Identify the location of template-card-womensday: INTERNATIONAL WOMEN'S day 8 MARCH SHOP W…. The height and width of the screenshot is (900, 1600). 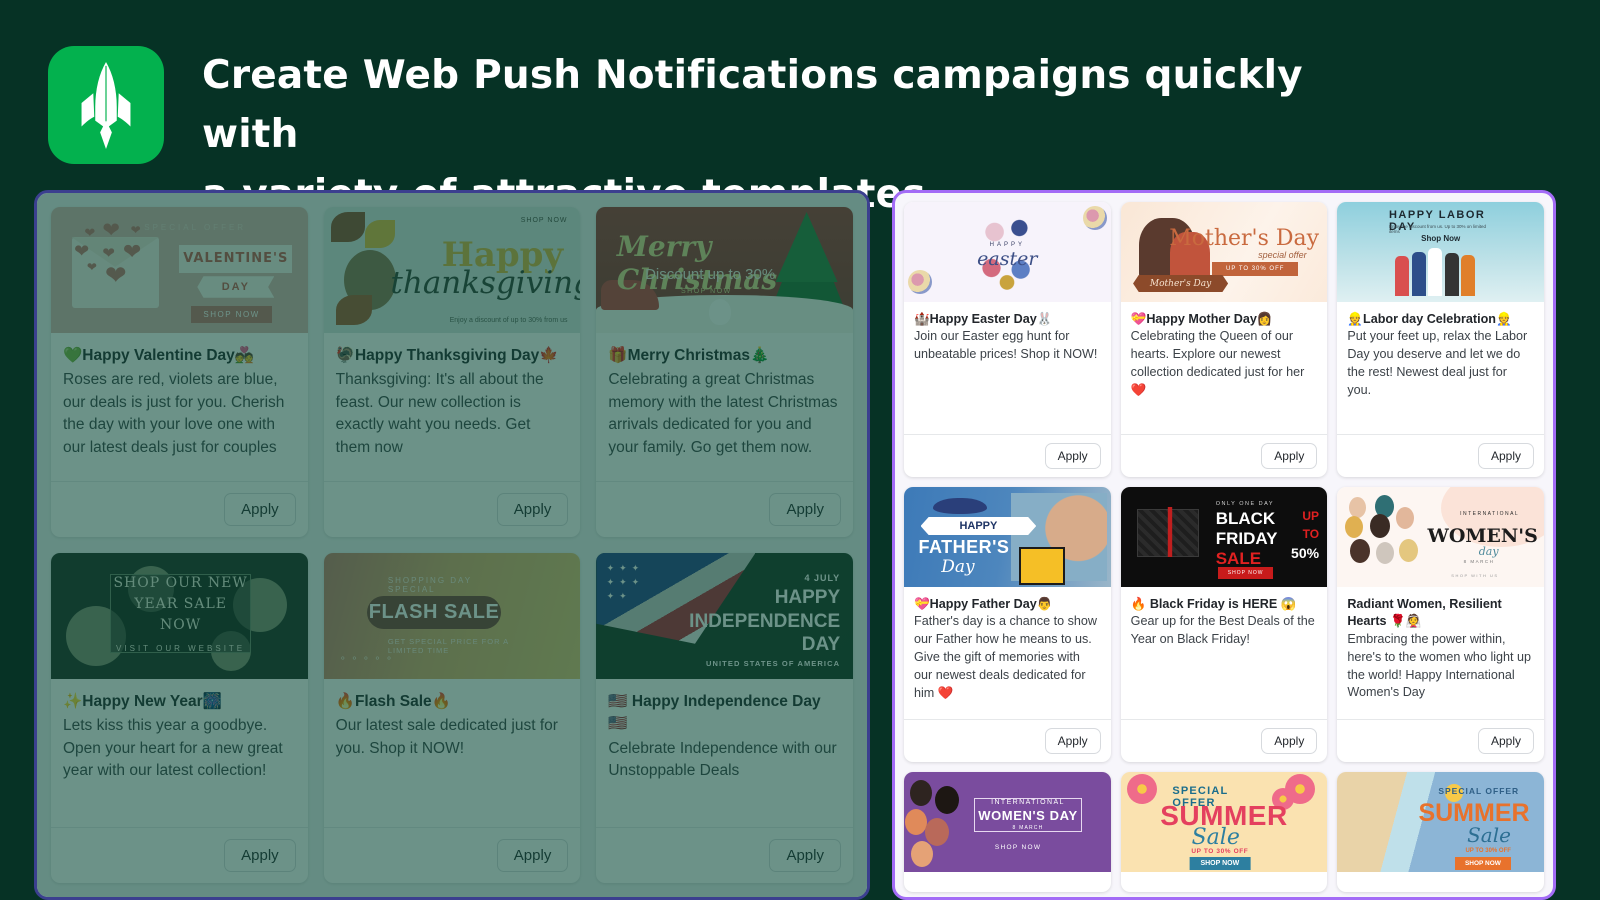
(1440, 624).